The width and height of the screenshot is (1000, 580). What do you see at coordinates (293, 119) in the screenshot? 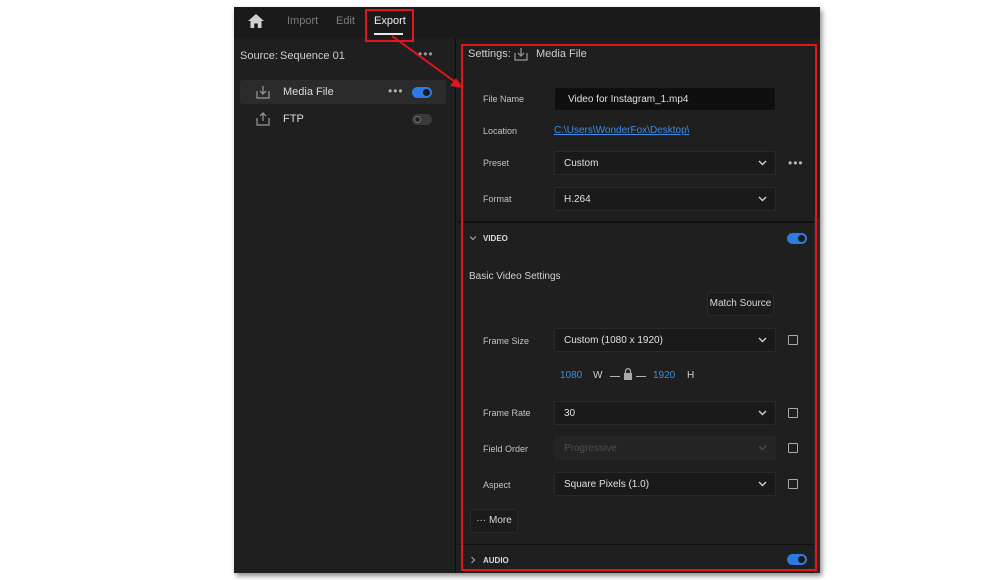
I see `destination-label: FTP` at bounding box center [293, 119].